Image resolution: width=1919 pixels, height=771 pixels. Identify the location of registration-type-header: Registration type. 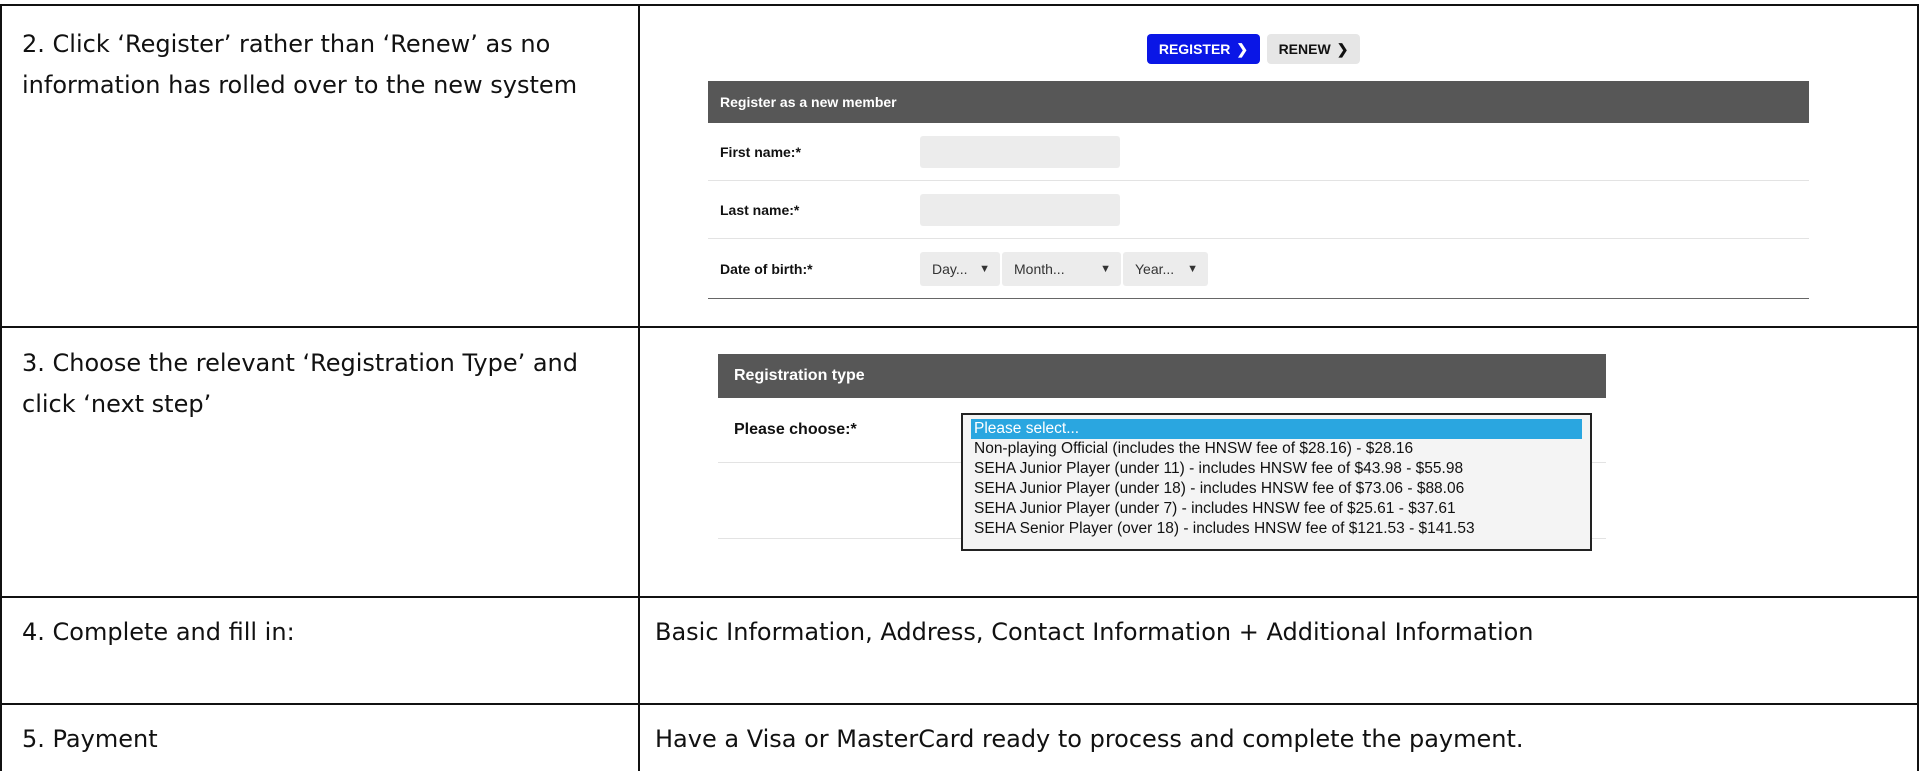
(1162, 376).